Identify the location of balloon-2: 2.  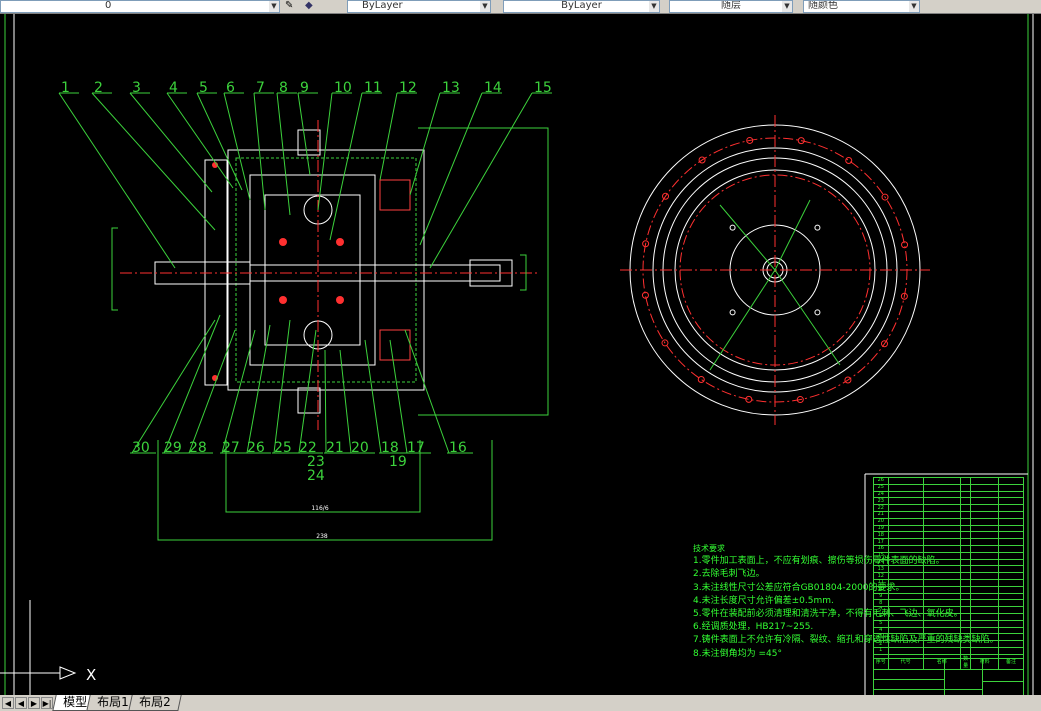
(98, 88).